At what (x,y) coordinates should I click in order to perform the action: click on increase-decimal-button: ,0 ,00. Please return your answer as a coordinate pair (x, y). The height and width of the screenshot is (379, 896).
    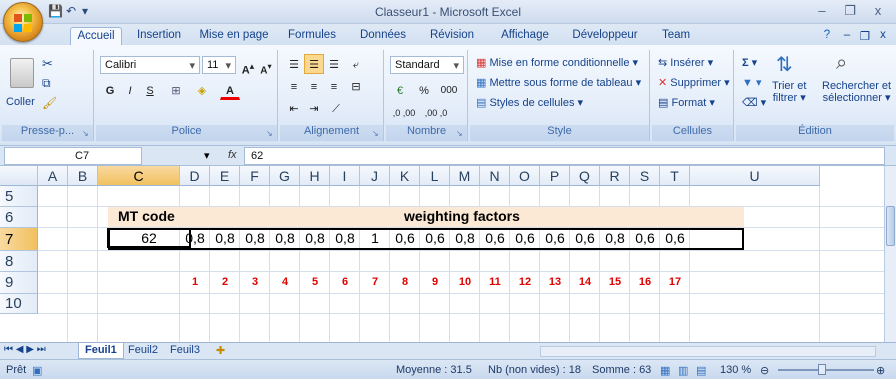
    Looking at the image, I should click on (404, 112).